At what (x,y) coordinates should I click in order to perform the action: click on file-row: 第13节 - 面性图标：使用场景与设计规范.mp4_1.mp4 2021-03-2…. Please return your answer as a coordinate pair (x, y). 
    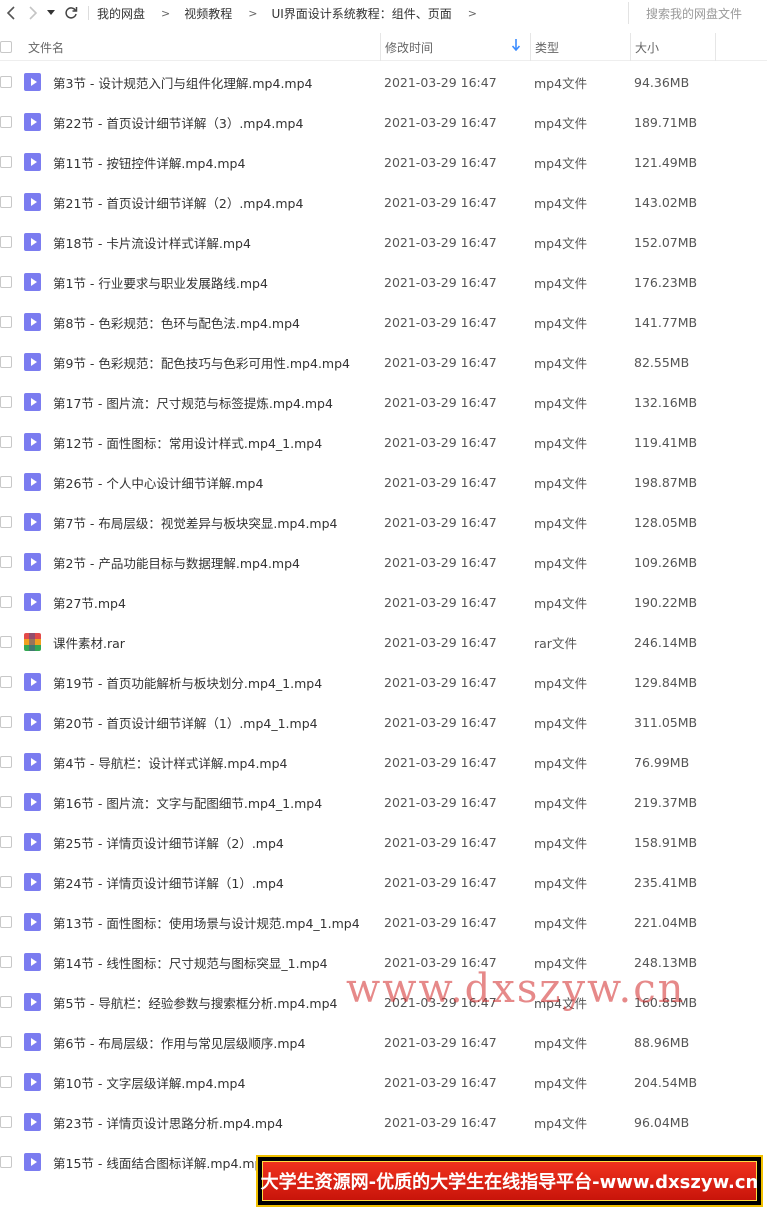
    Looking at the image, I should click on (383, 922).